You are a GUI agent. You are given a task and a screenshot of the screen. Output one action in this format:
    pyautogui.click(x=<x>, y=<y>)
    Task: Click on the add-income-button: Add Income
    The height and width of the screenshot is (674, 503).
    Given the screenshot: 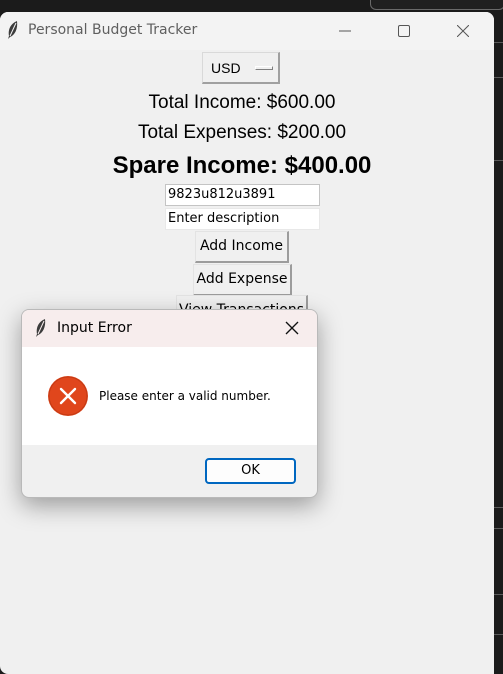 What is the action you would take?
    pyautogui.click(x=242, y=247)
    